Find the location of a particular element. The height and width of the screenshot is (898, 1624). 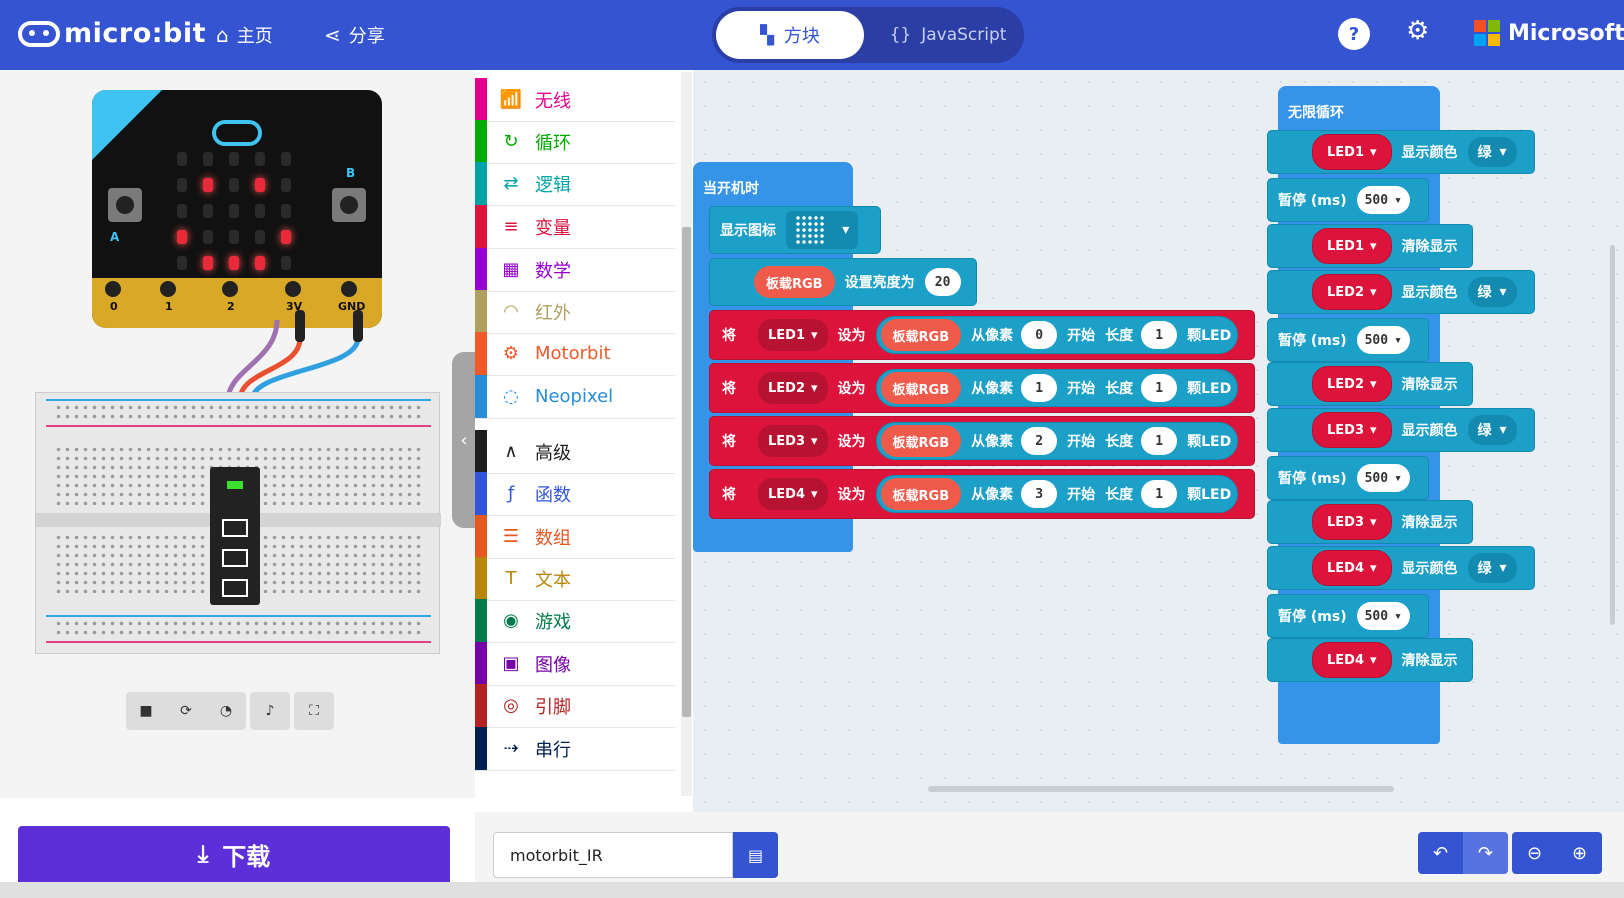

toolbox-category: ≡ 变量 is located at coordinates (575, 227).